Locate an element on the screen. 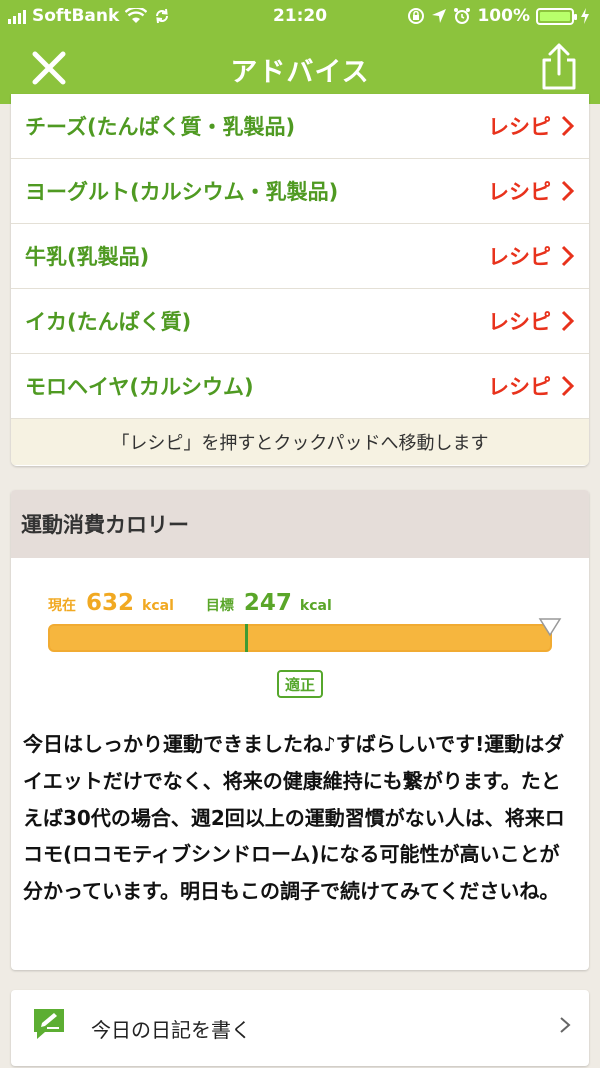  food-name: チーズ(たんぱく質・乳製品) is located at coordinates (160, 127).